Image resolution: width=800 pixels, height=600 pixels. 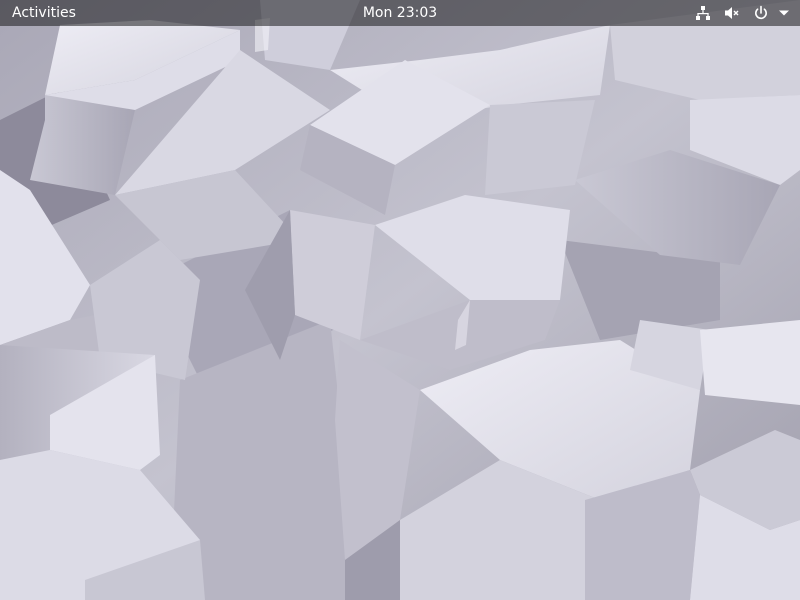 What do you see at coordinates (703, 13) in the screenshot?
I see `network-wired-icon` at bounding box center [703, 13].